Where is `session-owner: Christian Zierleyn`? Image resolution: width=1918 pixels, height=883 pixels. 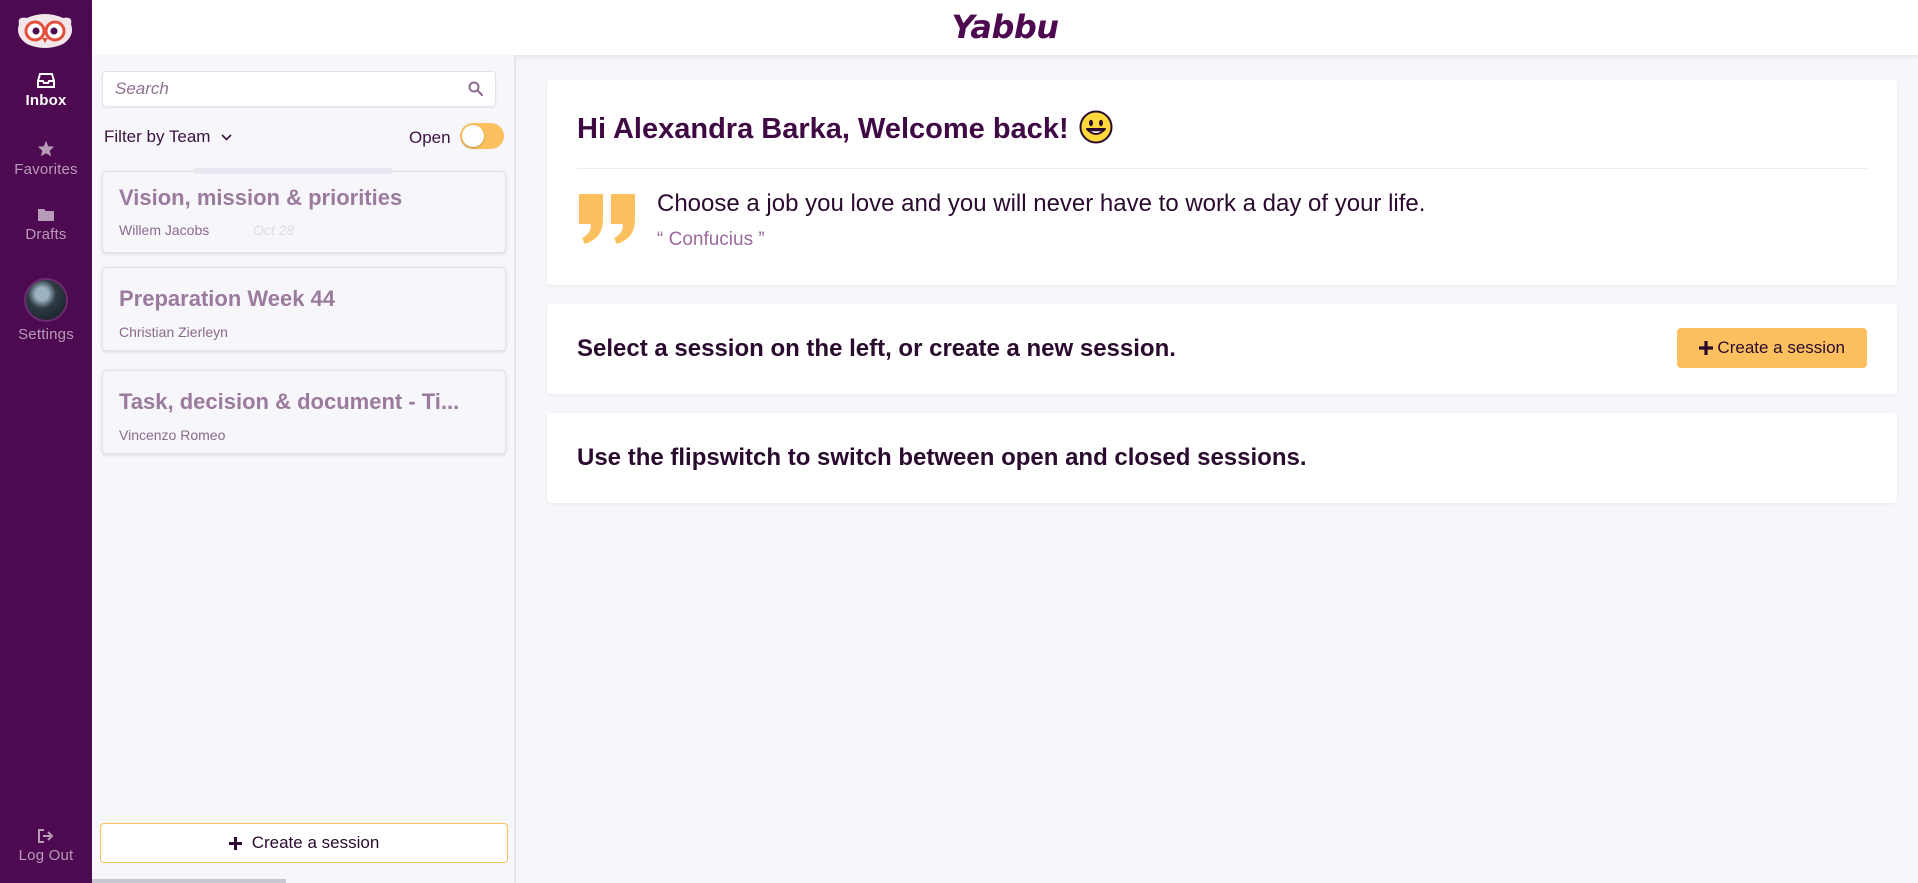 session-owner: Christian Zierleyn is located at coordinates (173, 332).